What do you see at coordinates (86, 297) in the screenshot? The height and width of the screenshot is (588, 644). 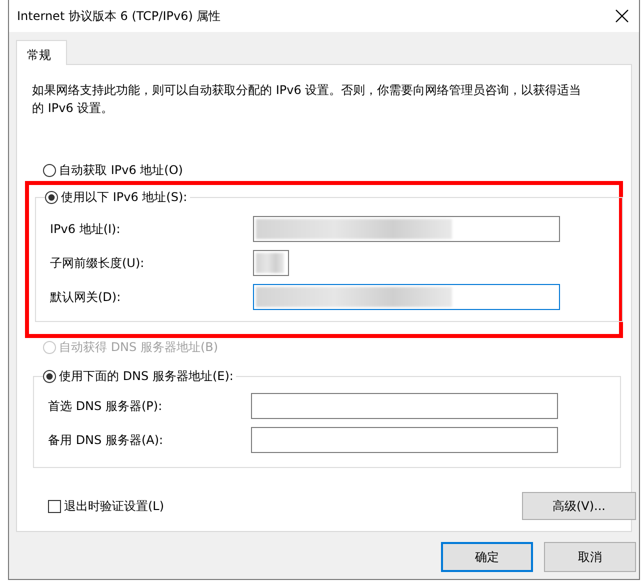 I see `field-label: 默认网关(D):` at bounding box center [86, 297].